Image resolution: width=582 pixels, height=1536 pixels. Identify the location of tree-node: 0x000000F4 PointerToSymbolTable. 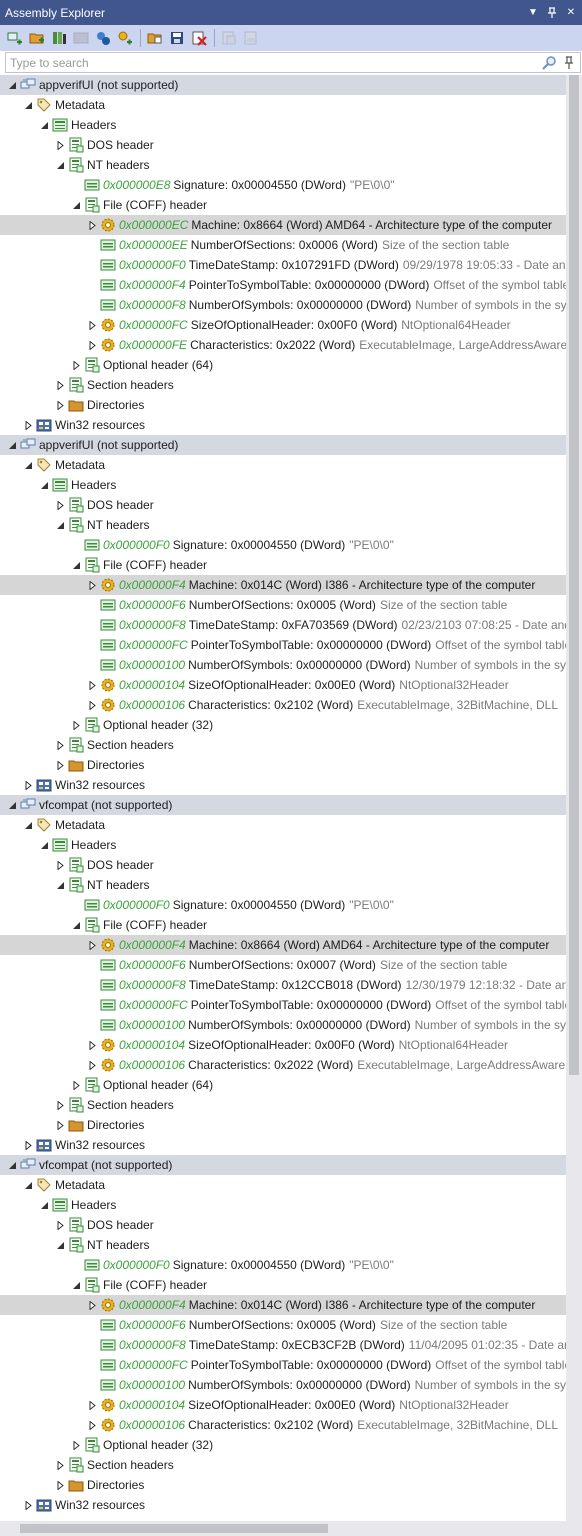
(283, 285).